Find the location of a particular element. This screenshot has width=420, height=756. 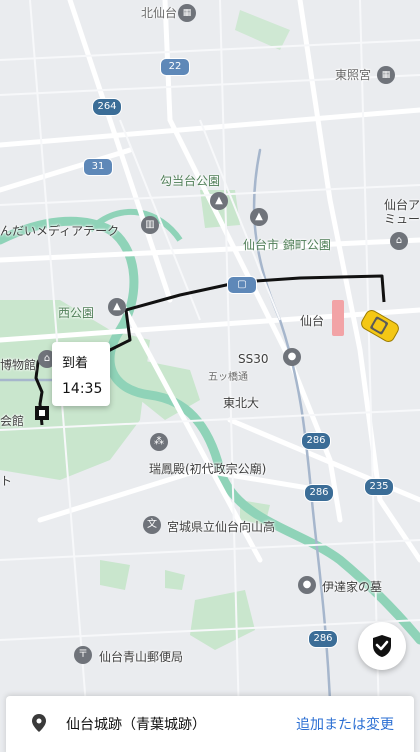

destination-name: 仙台城跡（青葉城跡） is located at coordinates (136, 725).